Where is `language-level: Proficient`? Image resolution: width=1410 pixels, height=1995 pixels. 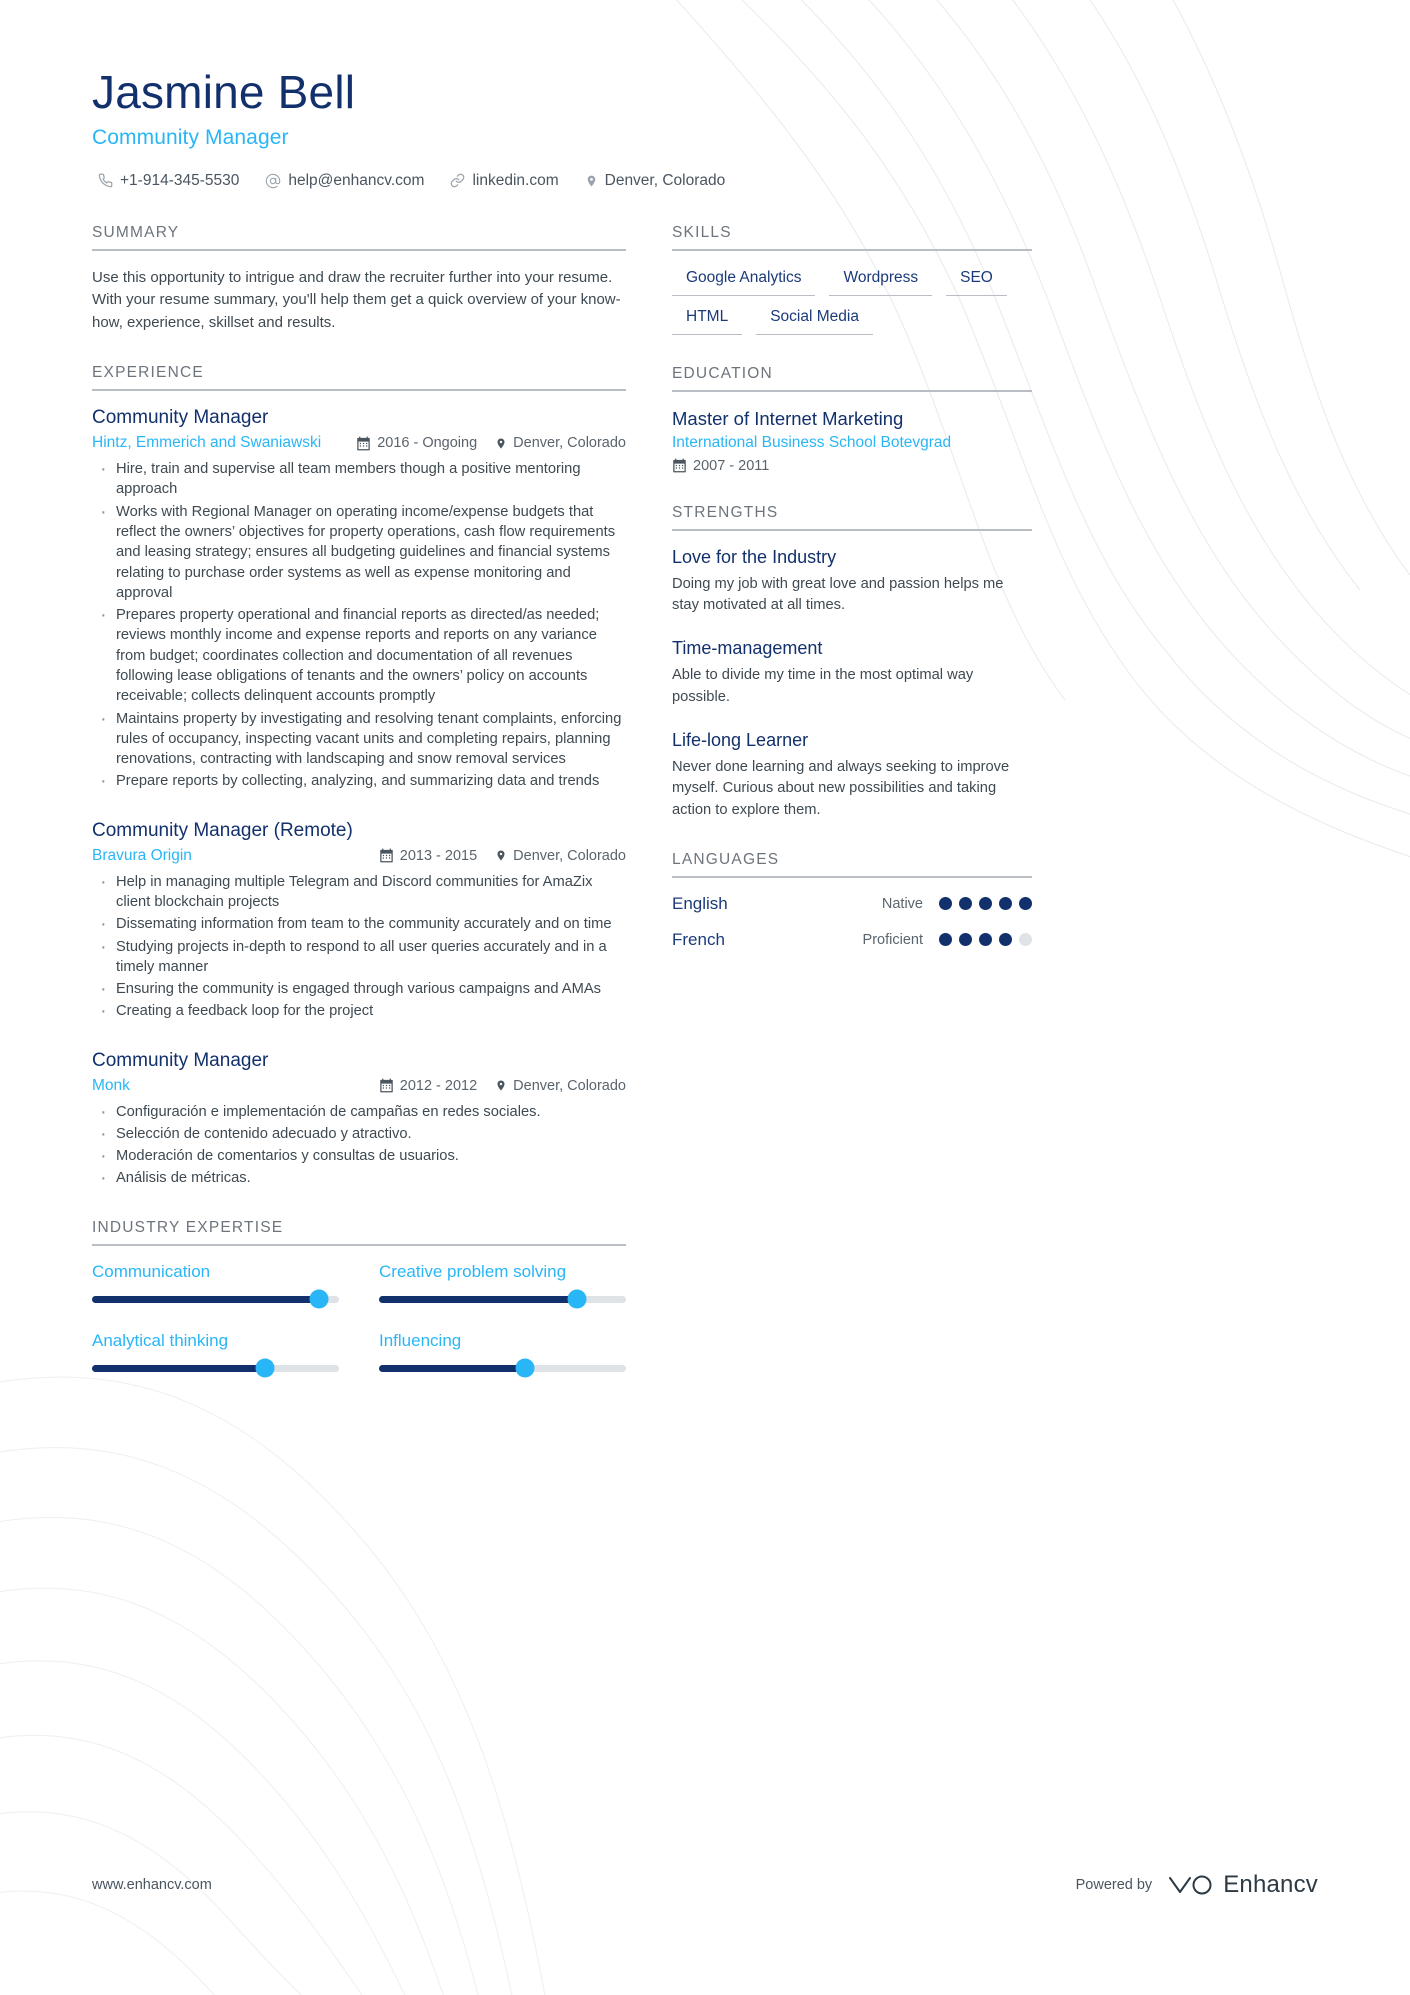
language-level: Proficient is located at coordinates (892, 939).